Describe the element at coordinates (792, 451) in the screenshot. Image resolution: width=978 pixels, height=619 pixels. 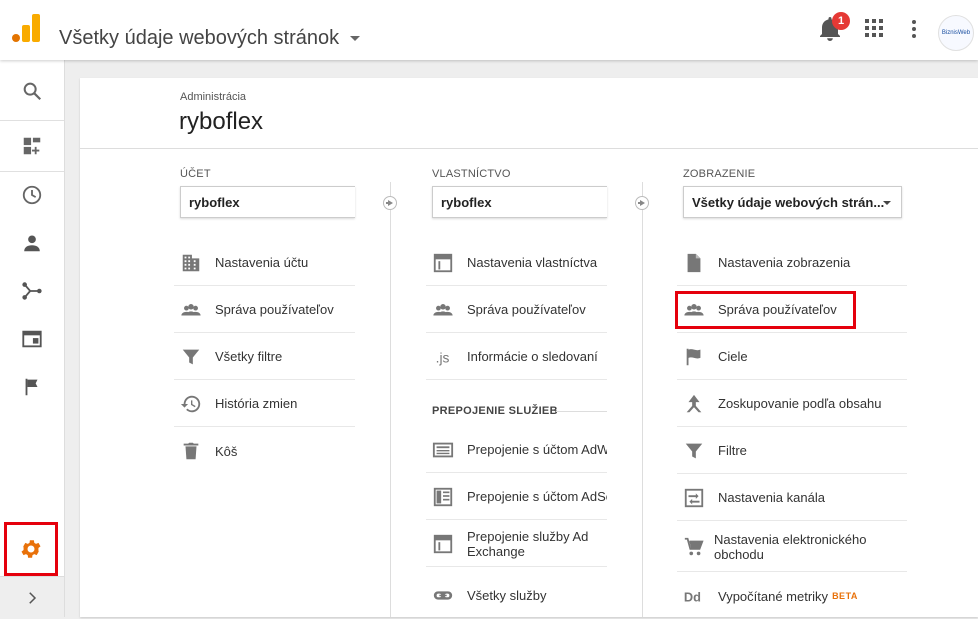
I see `view-filters-item: Filtre` at that location.